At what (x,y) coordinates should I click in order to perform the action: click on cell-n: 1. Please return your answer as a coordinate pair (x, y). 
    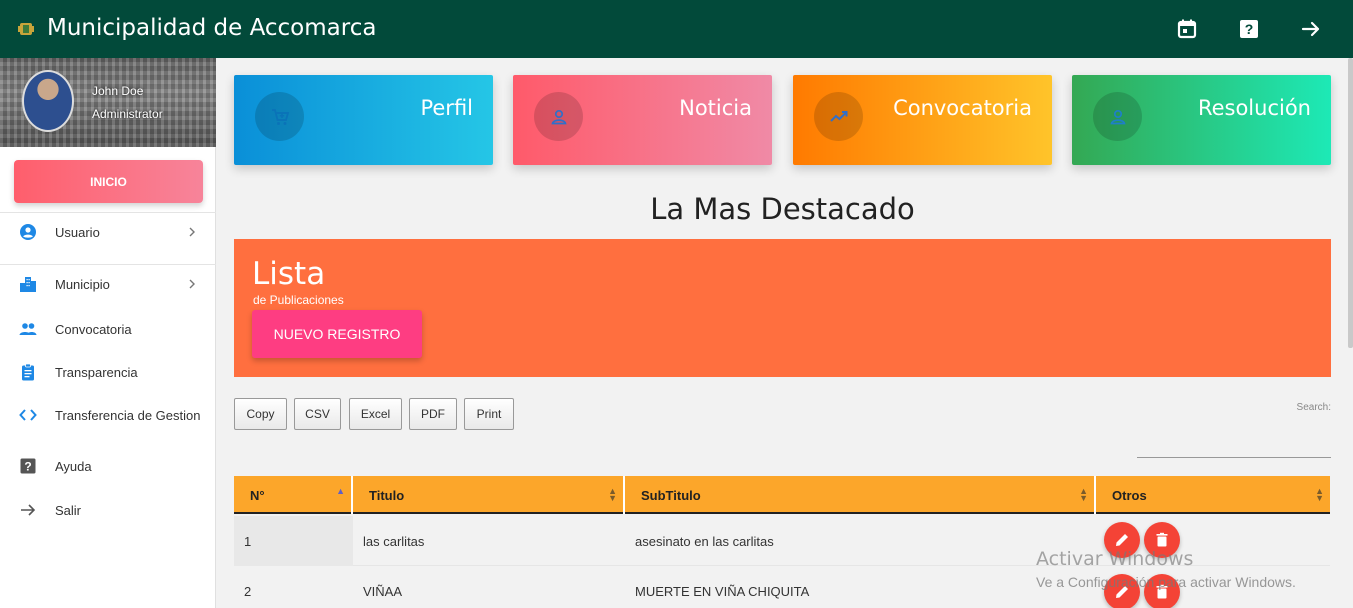
    Looking at the image, I should click on (293, 541).